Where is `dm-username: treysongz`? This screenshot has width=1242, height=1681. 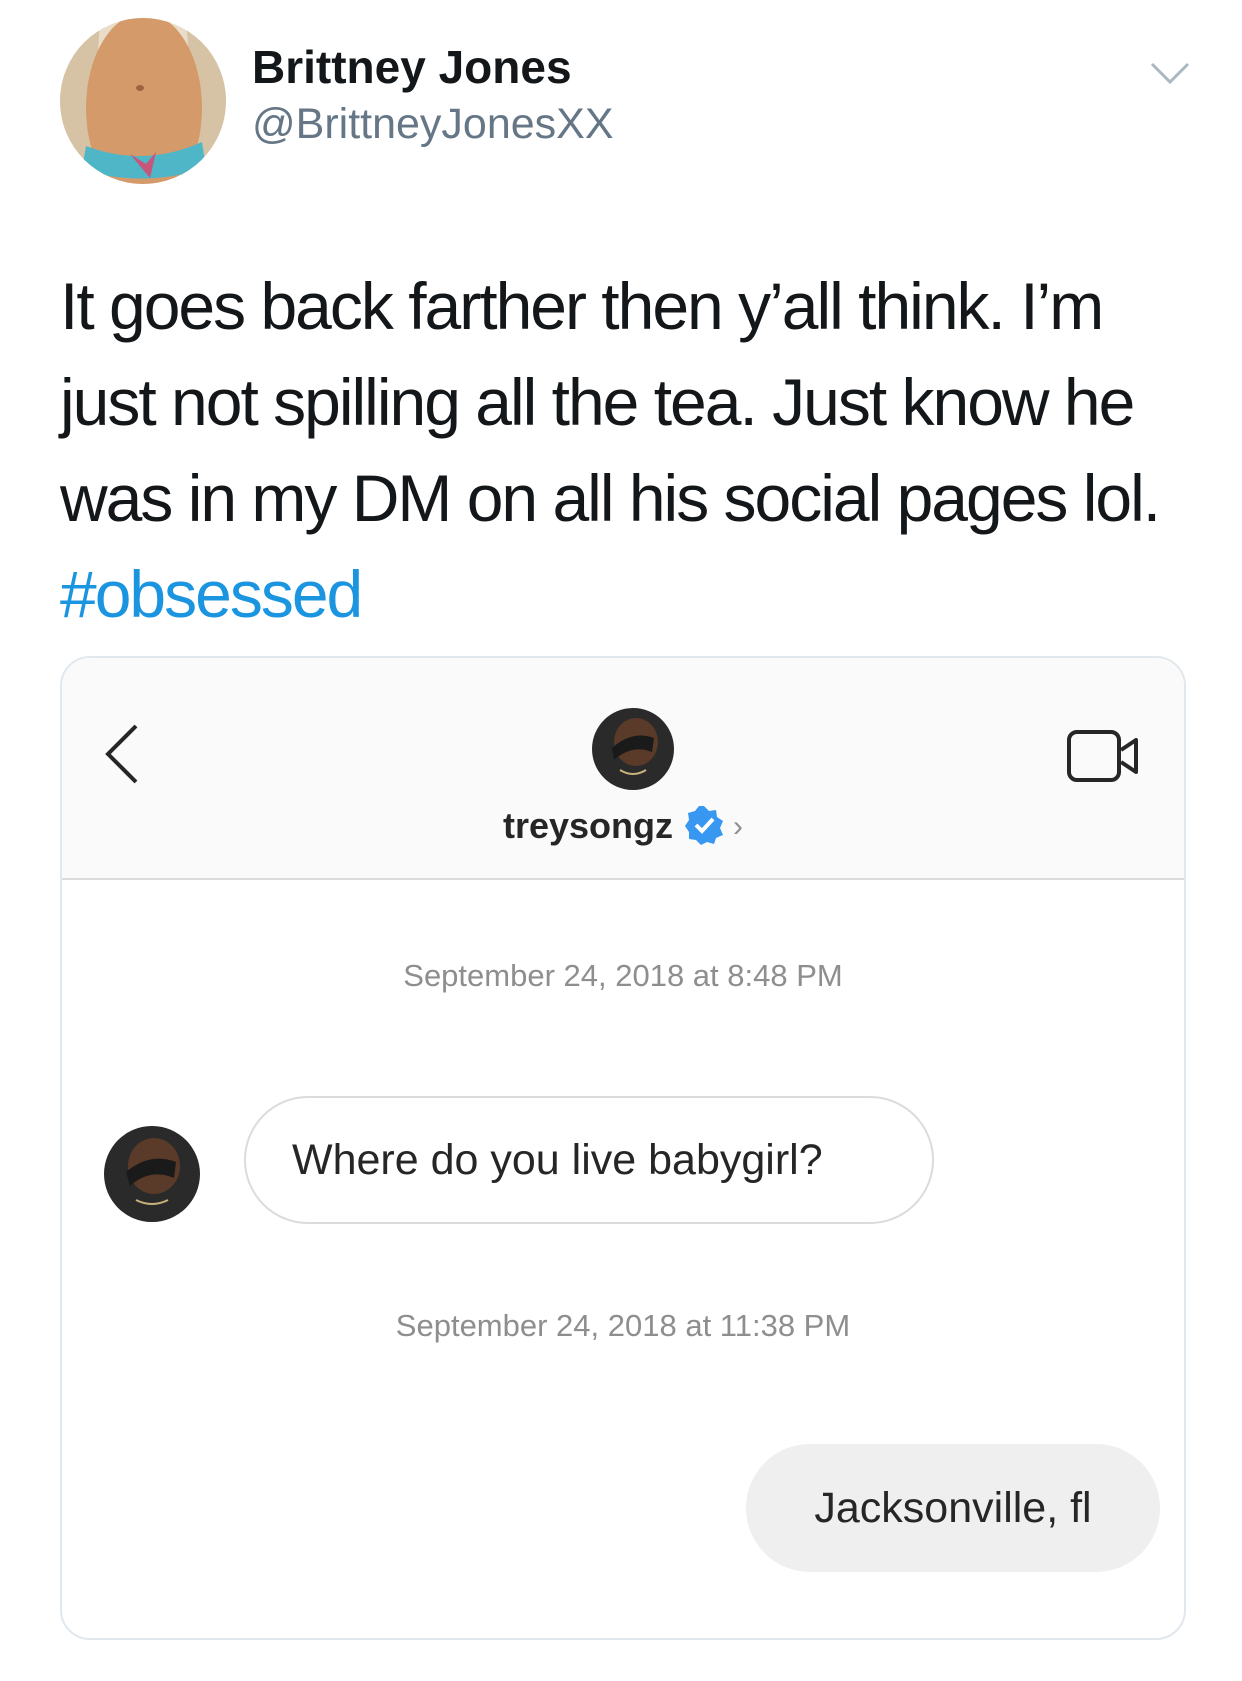
dm-username: treysongz is located at coordinates (588, 825).